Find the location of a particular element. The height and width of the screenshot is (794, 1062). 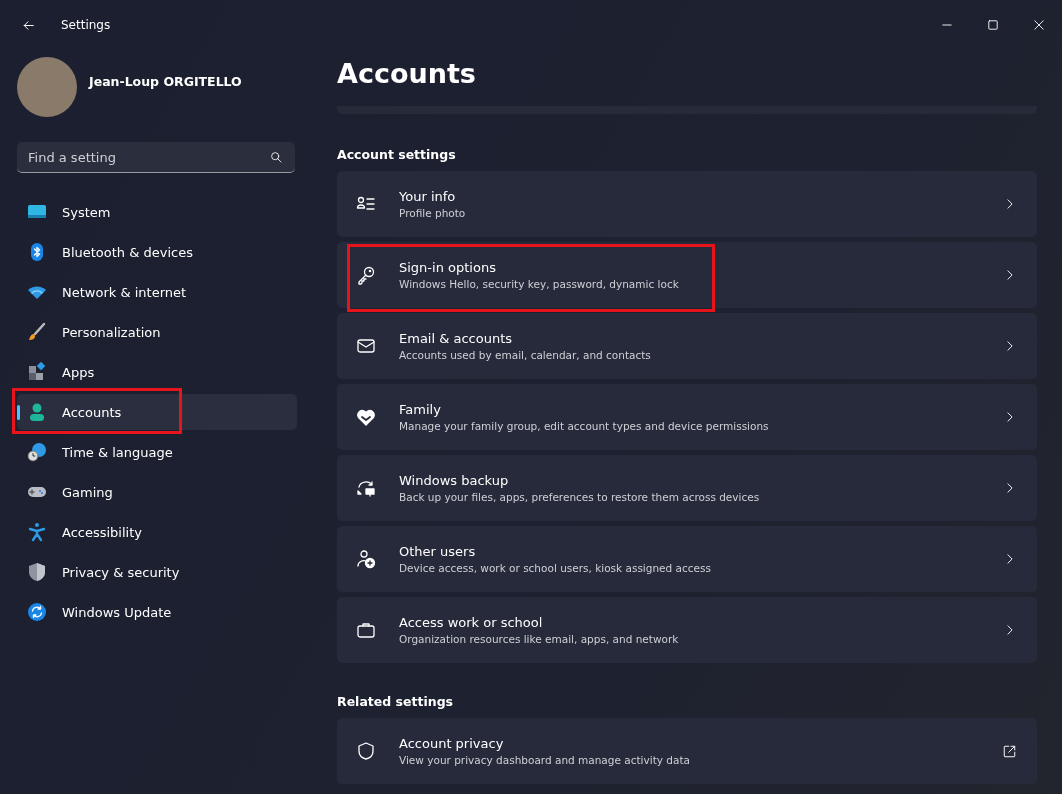

heart-icon is located at coordinates (366, 417).